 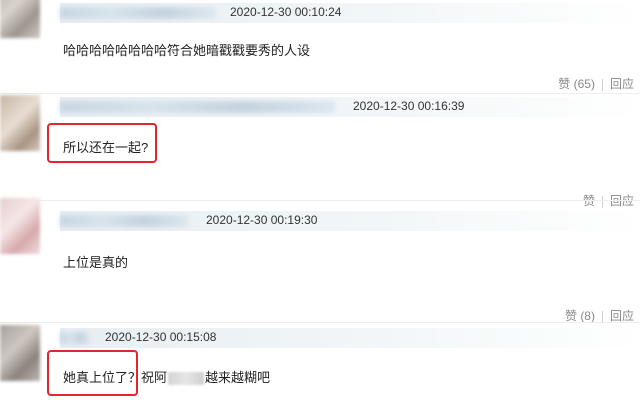 What do you see at coordinates (564, 84) in the screenshot?
I see `like-label: 赞` at bounding box center [564, 84].